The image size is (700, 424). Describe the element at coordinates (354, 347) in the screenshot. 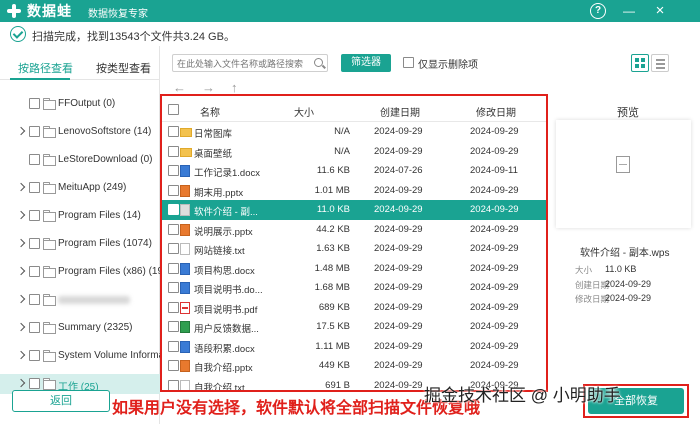

I see `table-row: 语段积累.docx 1.11 MB 2024-09-29 2024-09-29` at that location.